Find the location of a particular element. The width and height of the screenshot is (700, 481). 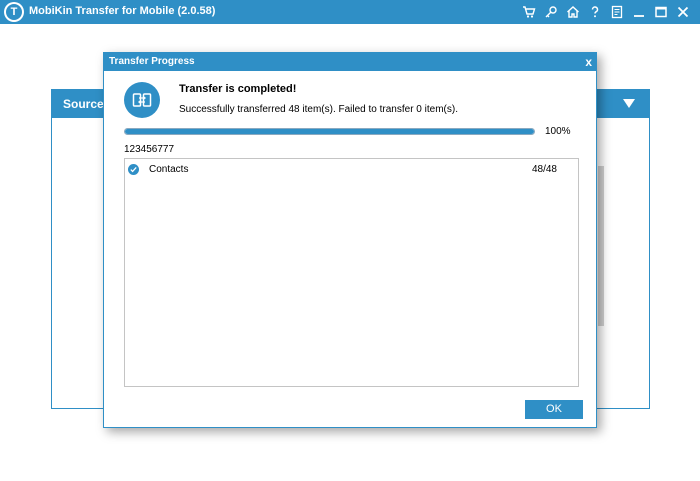

window-toolbar is located at coordinates (606, 12).